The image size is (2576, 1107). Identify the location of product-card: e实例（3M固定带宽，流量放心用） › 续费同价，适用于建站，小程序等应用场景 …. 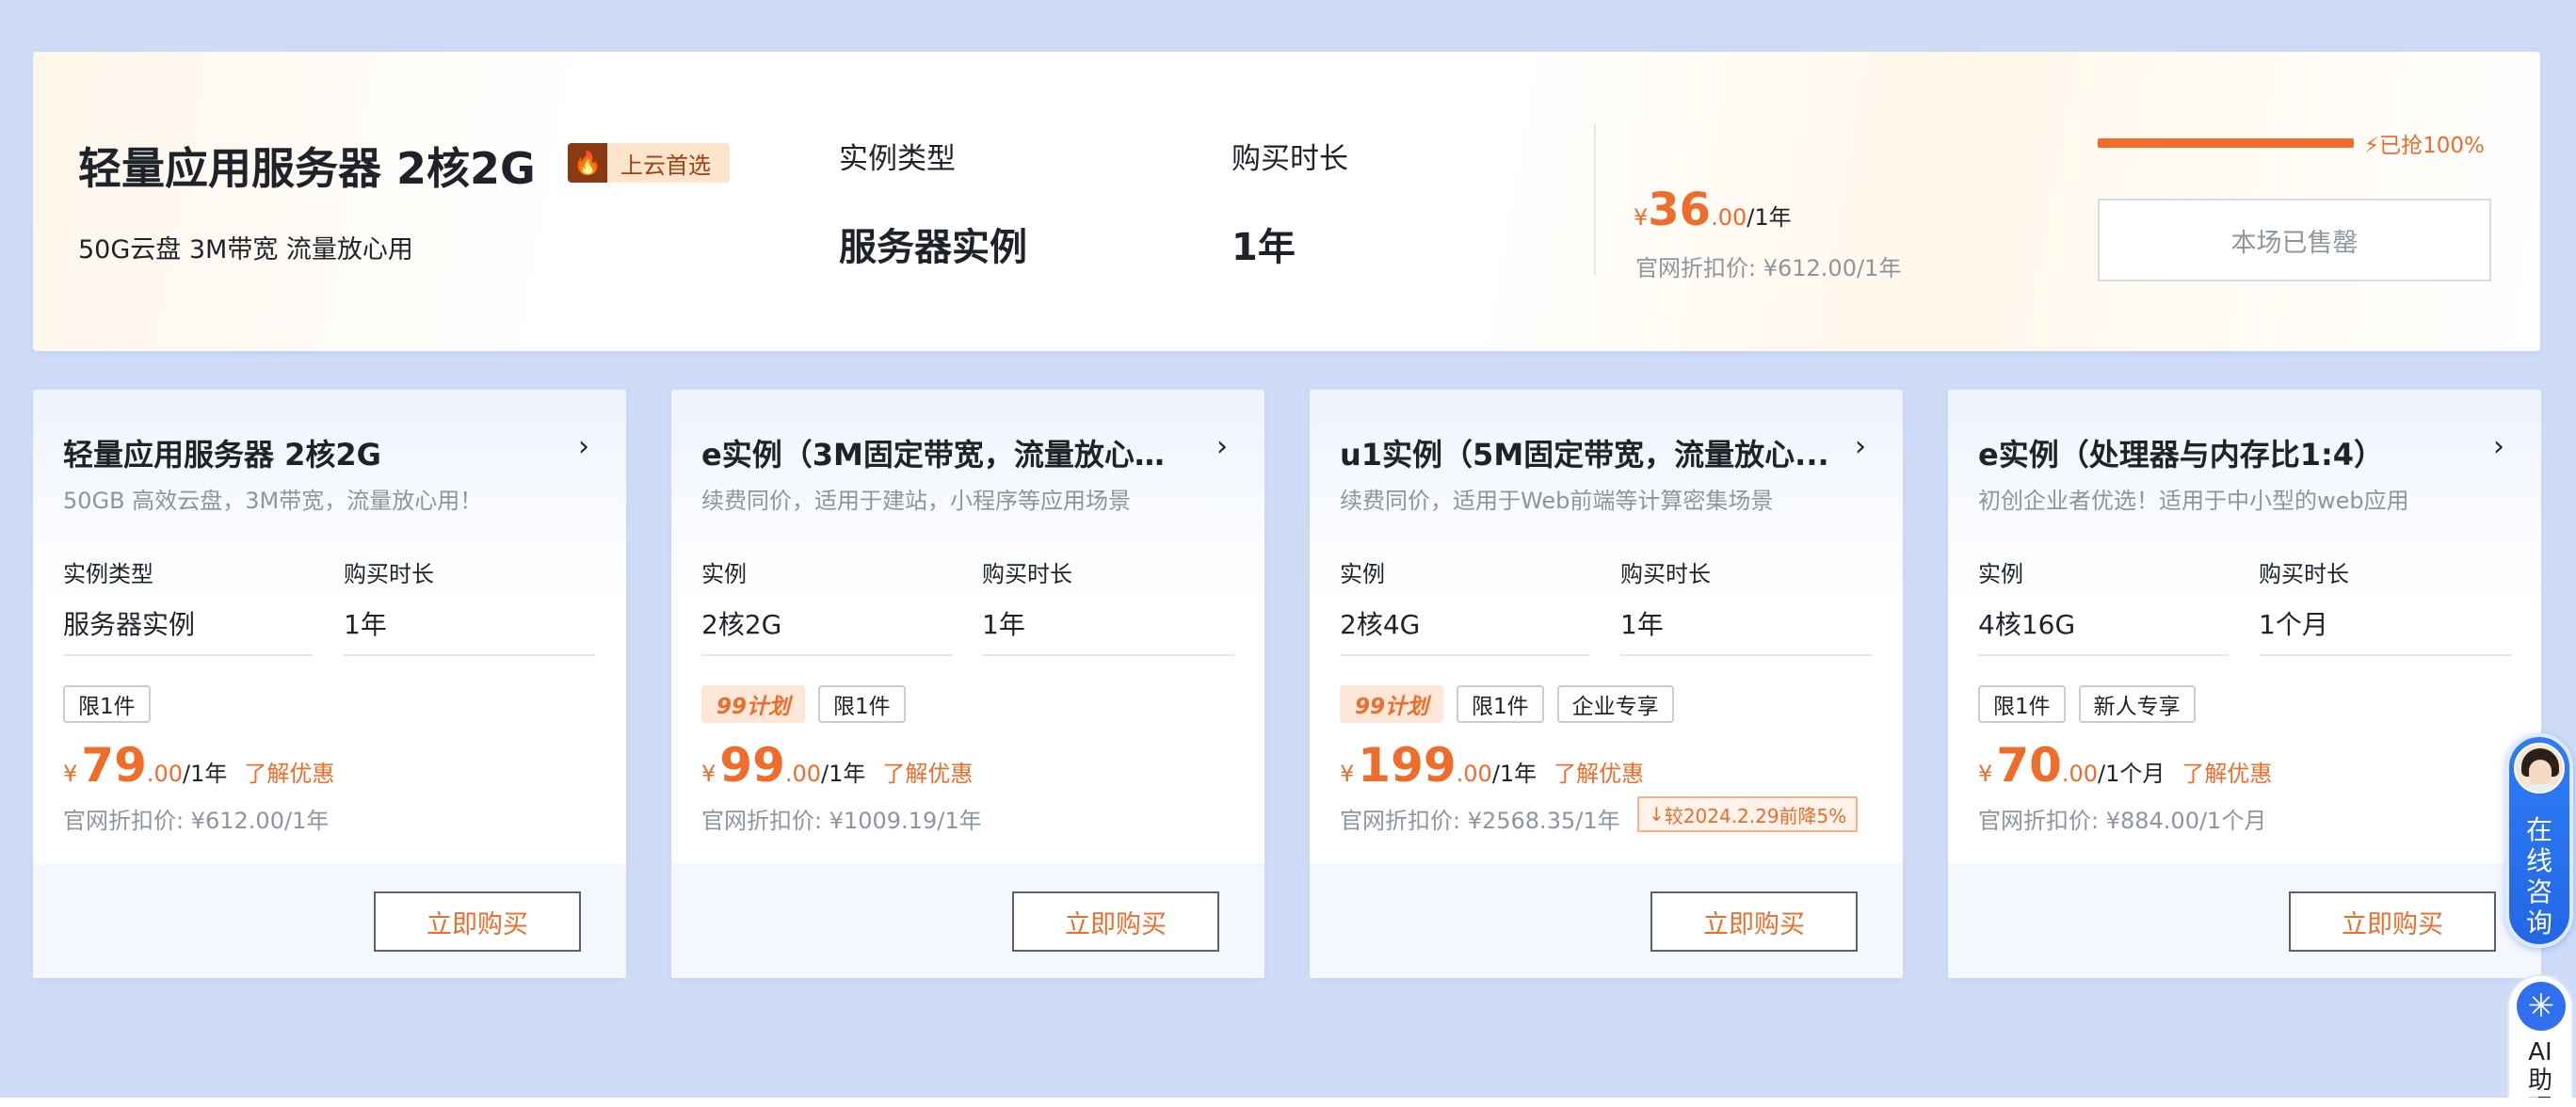
(967, 684).